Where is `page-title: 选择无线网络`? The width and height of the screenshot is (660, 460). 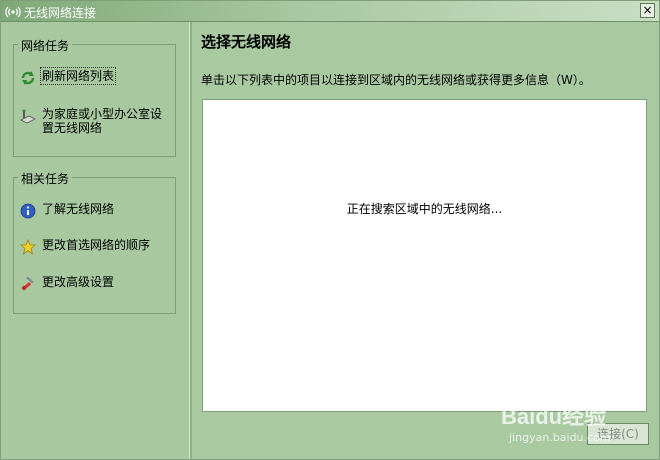 page-title: 选择无线网络 is located at coordinates (246, 42).